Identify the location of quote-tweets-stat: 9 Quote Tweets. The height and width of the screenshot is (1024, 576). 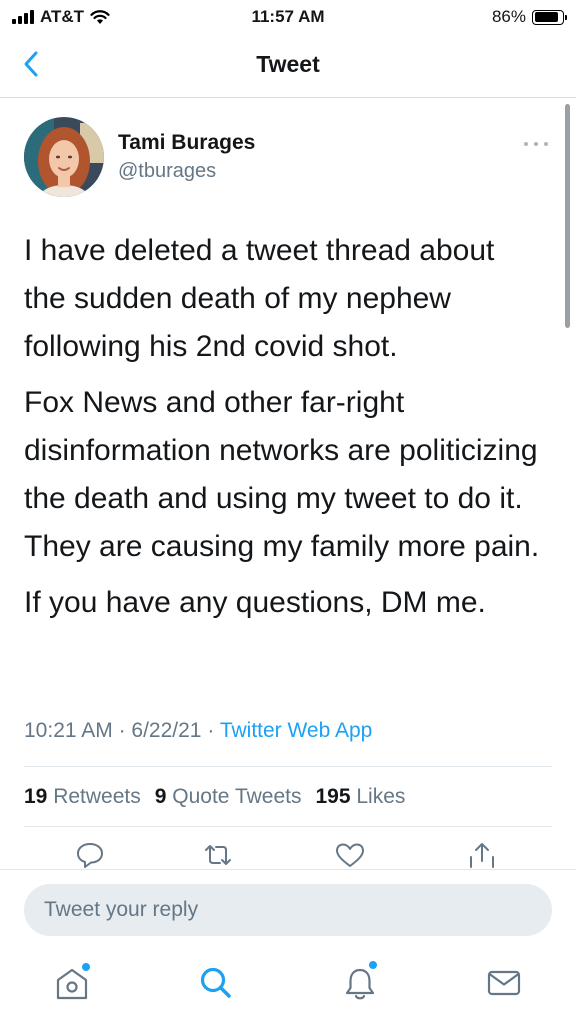
(228, 797).